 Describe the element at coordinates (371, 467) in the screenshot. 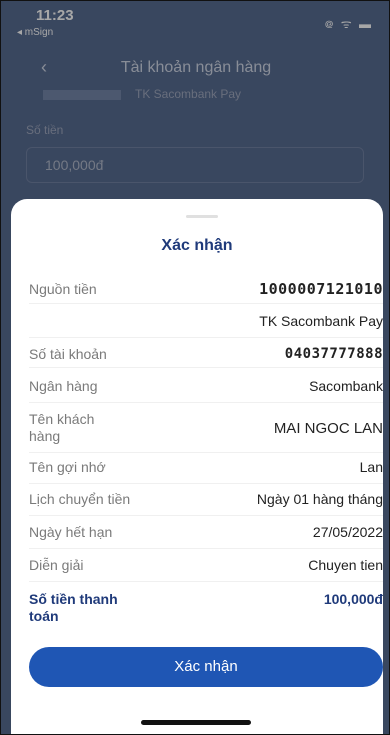

I see `row-value: Lan` at that location.